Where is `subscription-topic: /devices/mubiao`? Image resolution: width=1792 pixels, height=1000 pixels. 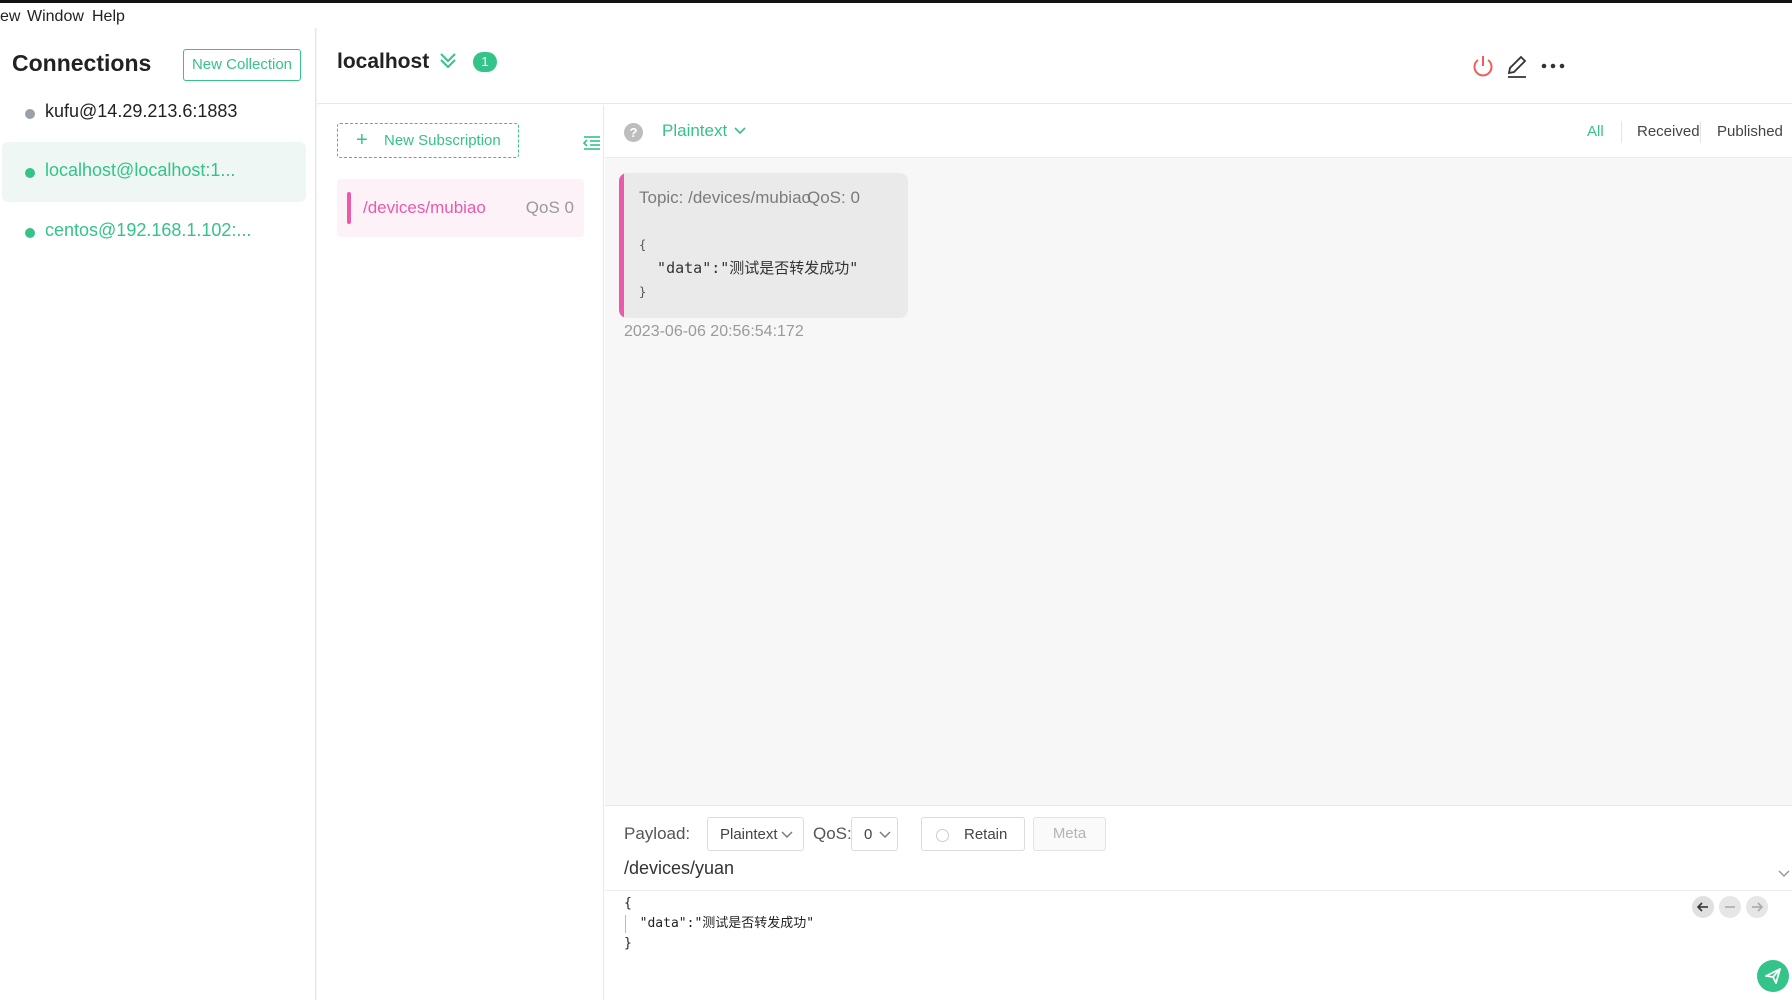 subscription-topic: /devices/mubiao is located at coordinates (424, 207).